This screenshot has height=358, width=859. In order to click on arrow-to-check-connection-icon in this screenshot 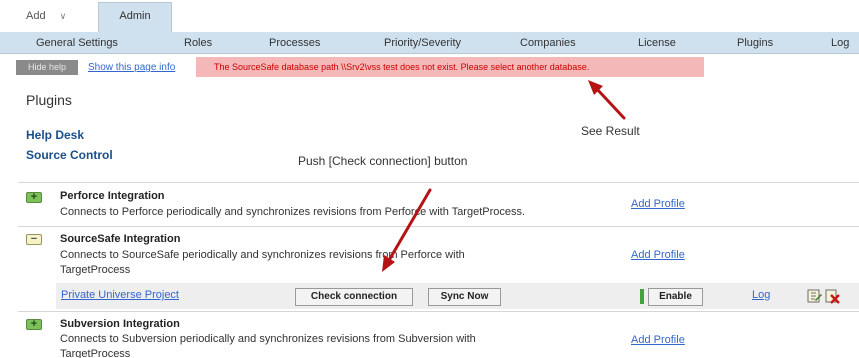, I will do `click(407, 230)`.